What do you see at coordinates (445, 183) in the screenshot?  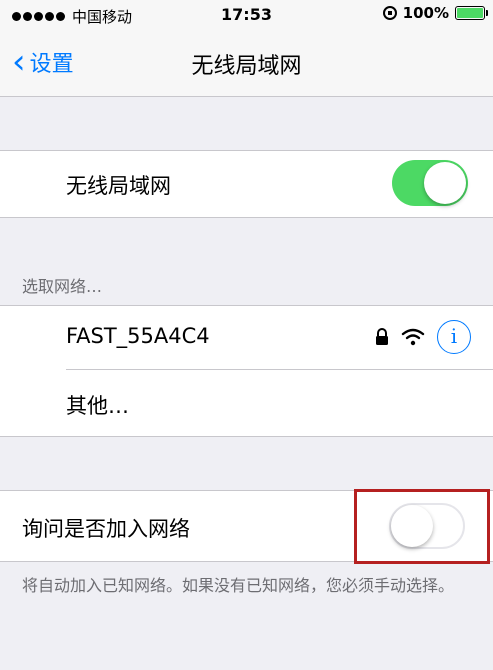 I see `toggle-knob` at bounding box center [445, 183].